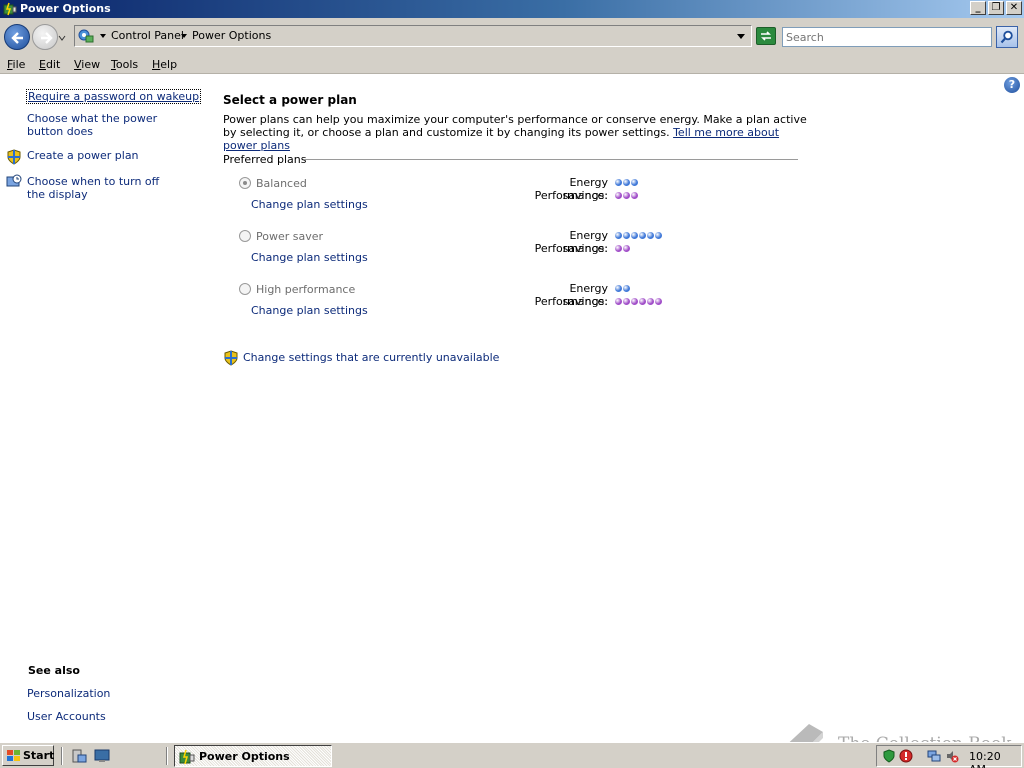 This screenshot has height=768, width=1024. I want to click on power-button-link: Choose what the power button does, so click(107, 125).